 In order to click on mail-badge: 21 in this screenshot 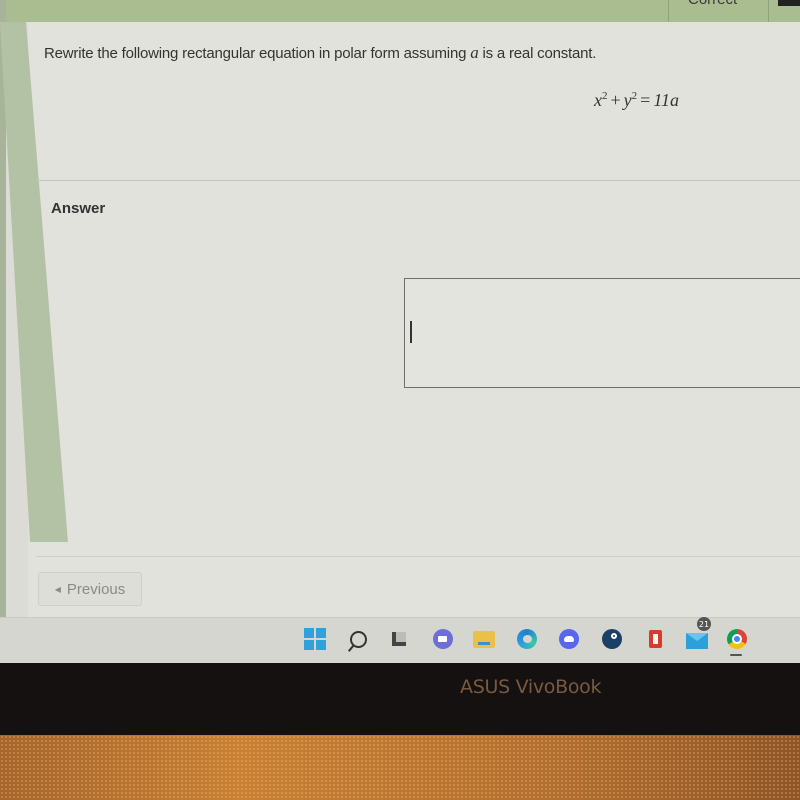, I will do `click(704, 624)`.